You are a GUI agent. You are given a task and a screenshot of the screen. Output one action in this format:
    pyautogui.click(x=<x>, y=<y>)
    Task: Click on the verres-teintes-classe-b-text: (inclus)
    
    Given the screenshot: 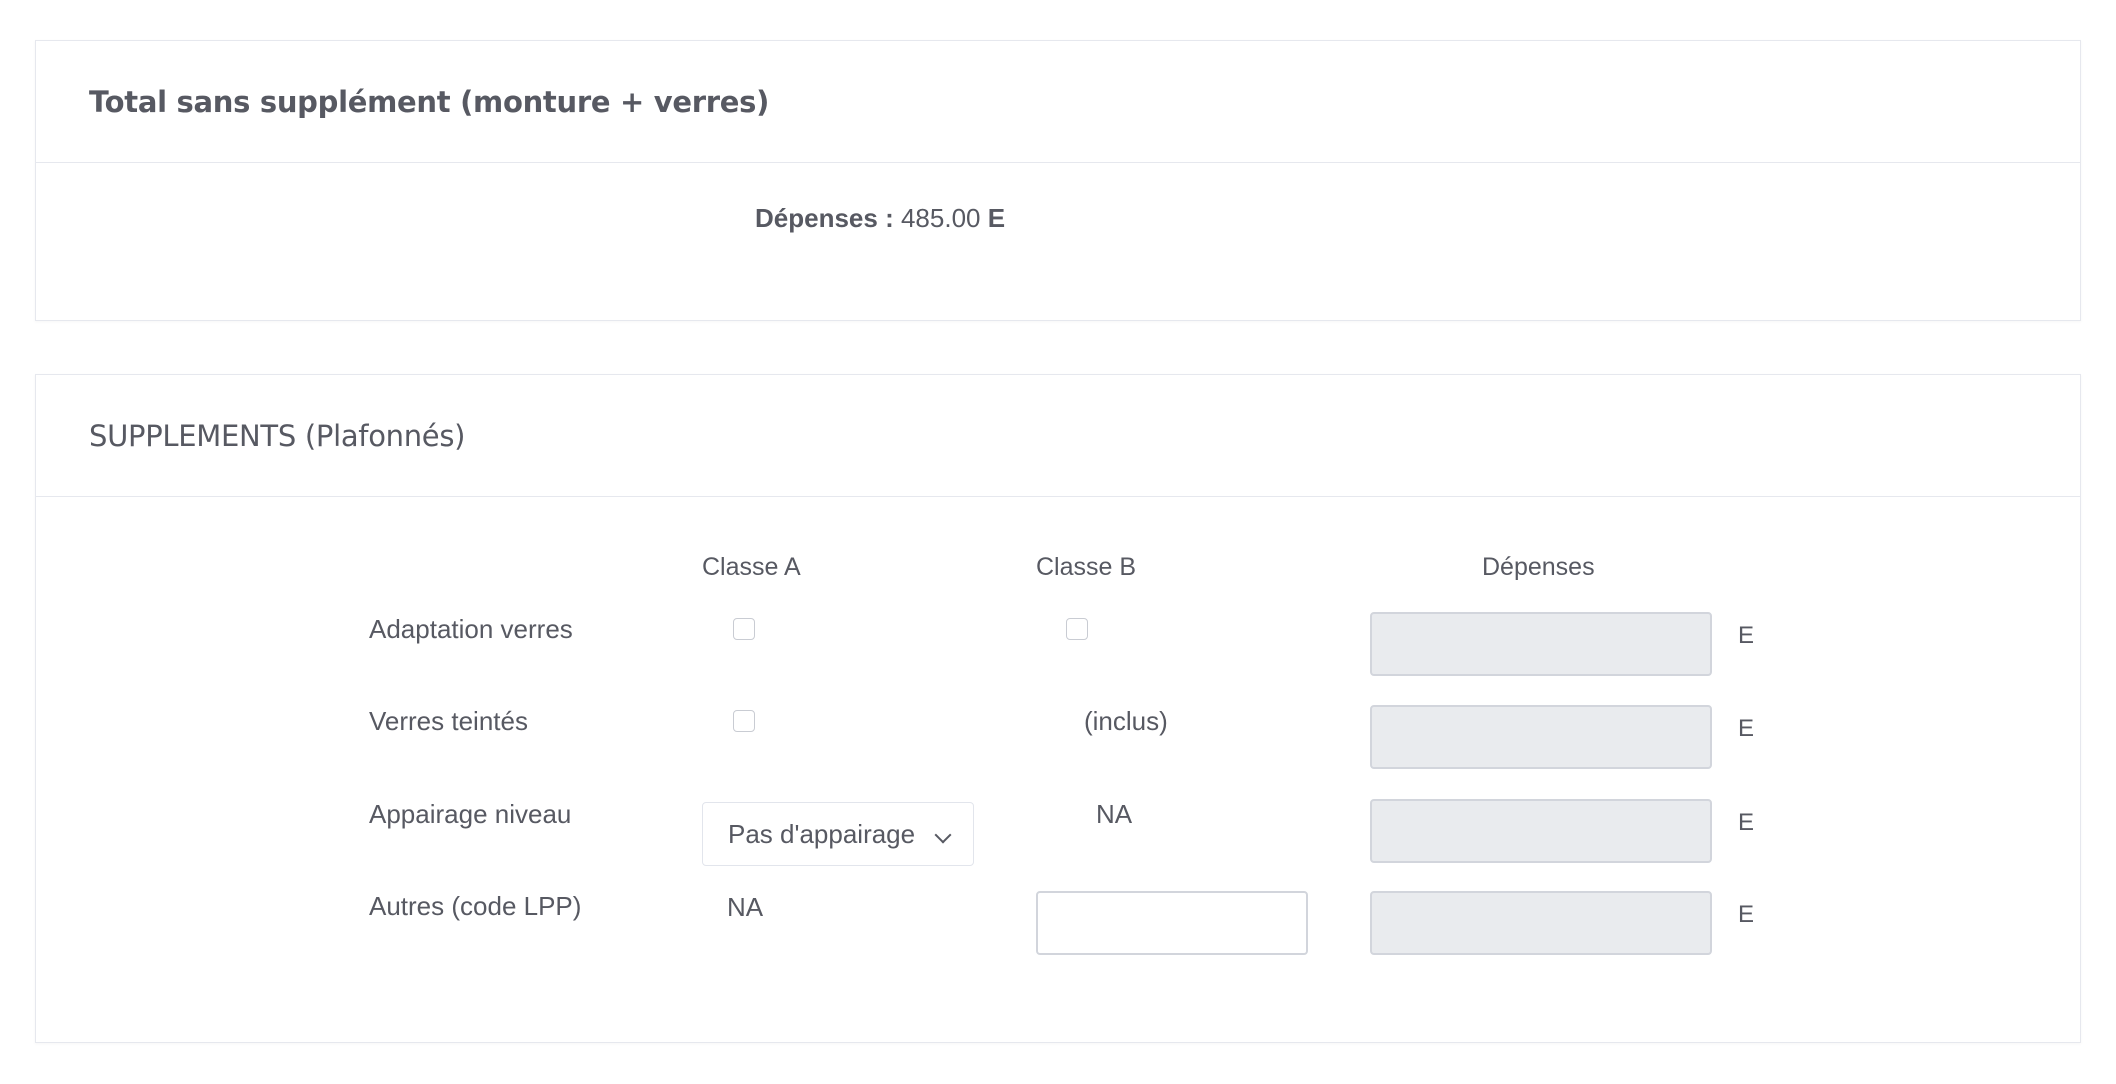 What is the action you would take?
    pyautogui.click(x=1126, y=721)
    